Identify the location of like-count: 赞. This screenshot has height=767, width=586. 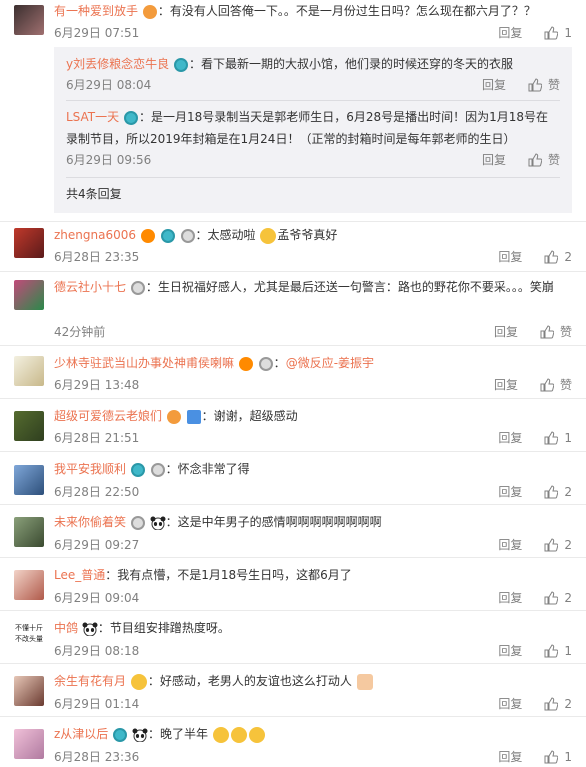
(565, 385).